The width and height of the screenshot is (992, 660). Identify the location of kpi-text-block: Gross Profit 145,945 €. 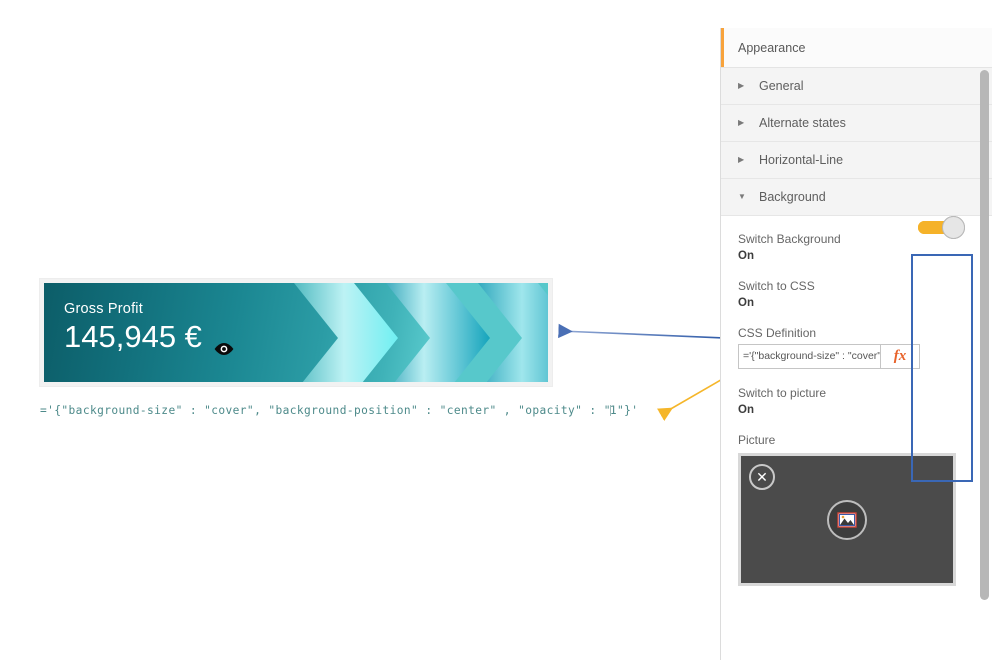
(149, 328).